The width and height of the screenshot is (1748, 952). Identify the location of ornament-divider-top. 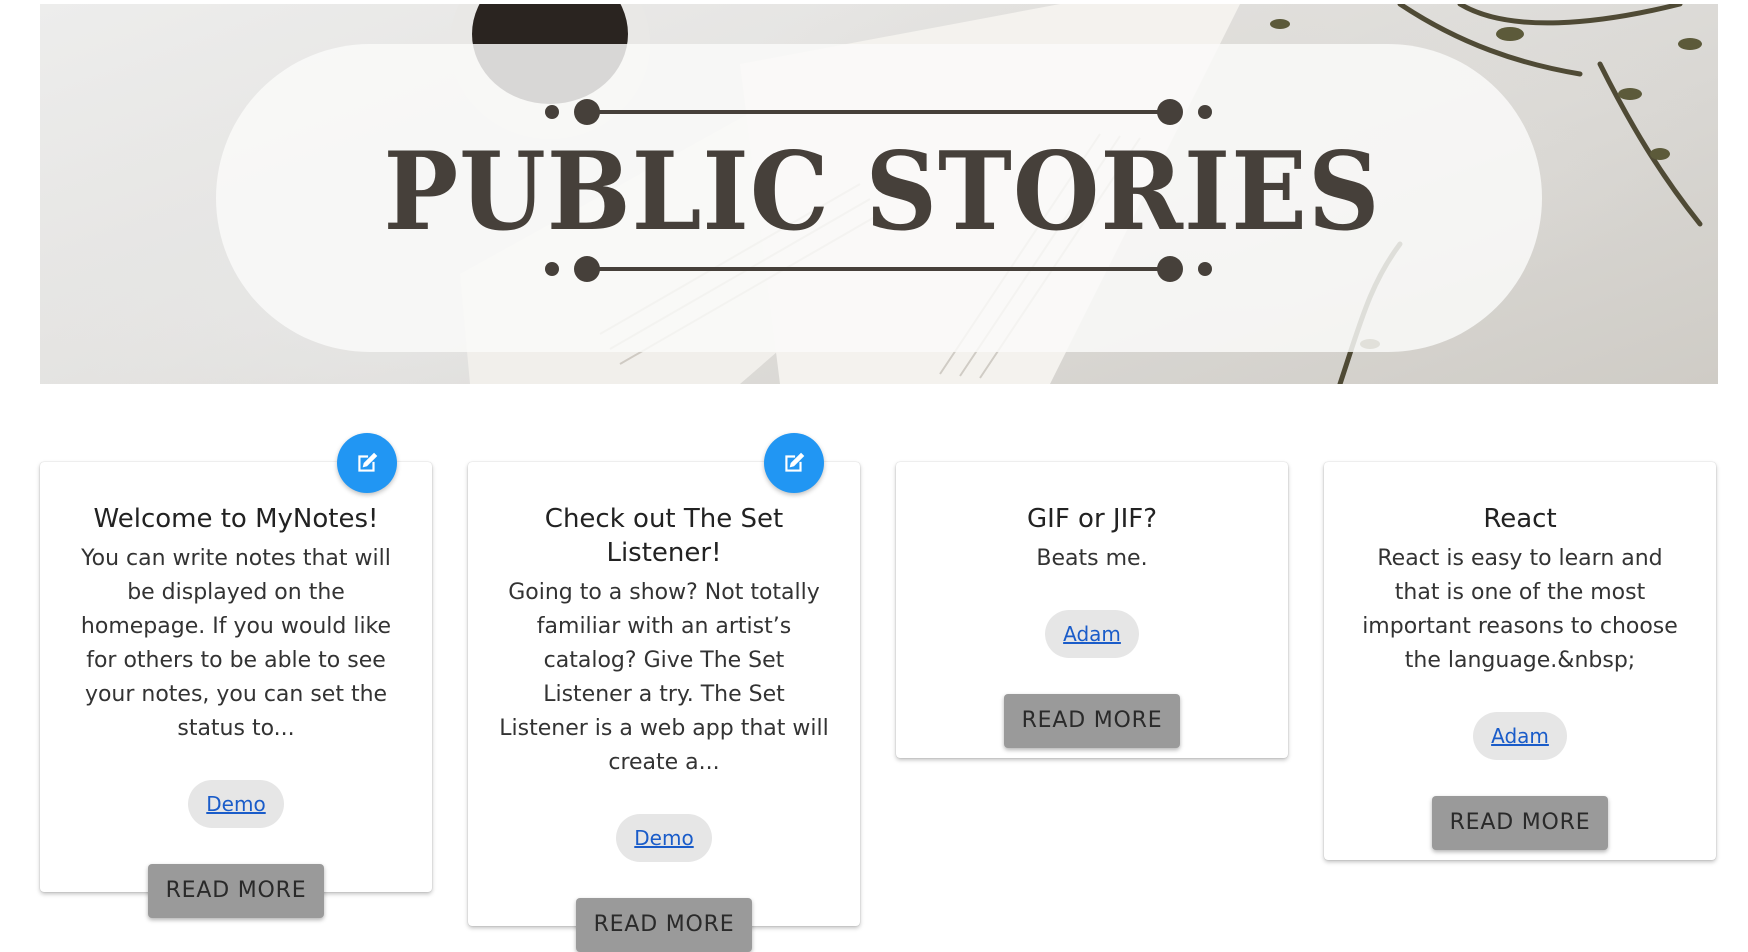
(878, 112).